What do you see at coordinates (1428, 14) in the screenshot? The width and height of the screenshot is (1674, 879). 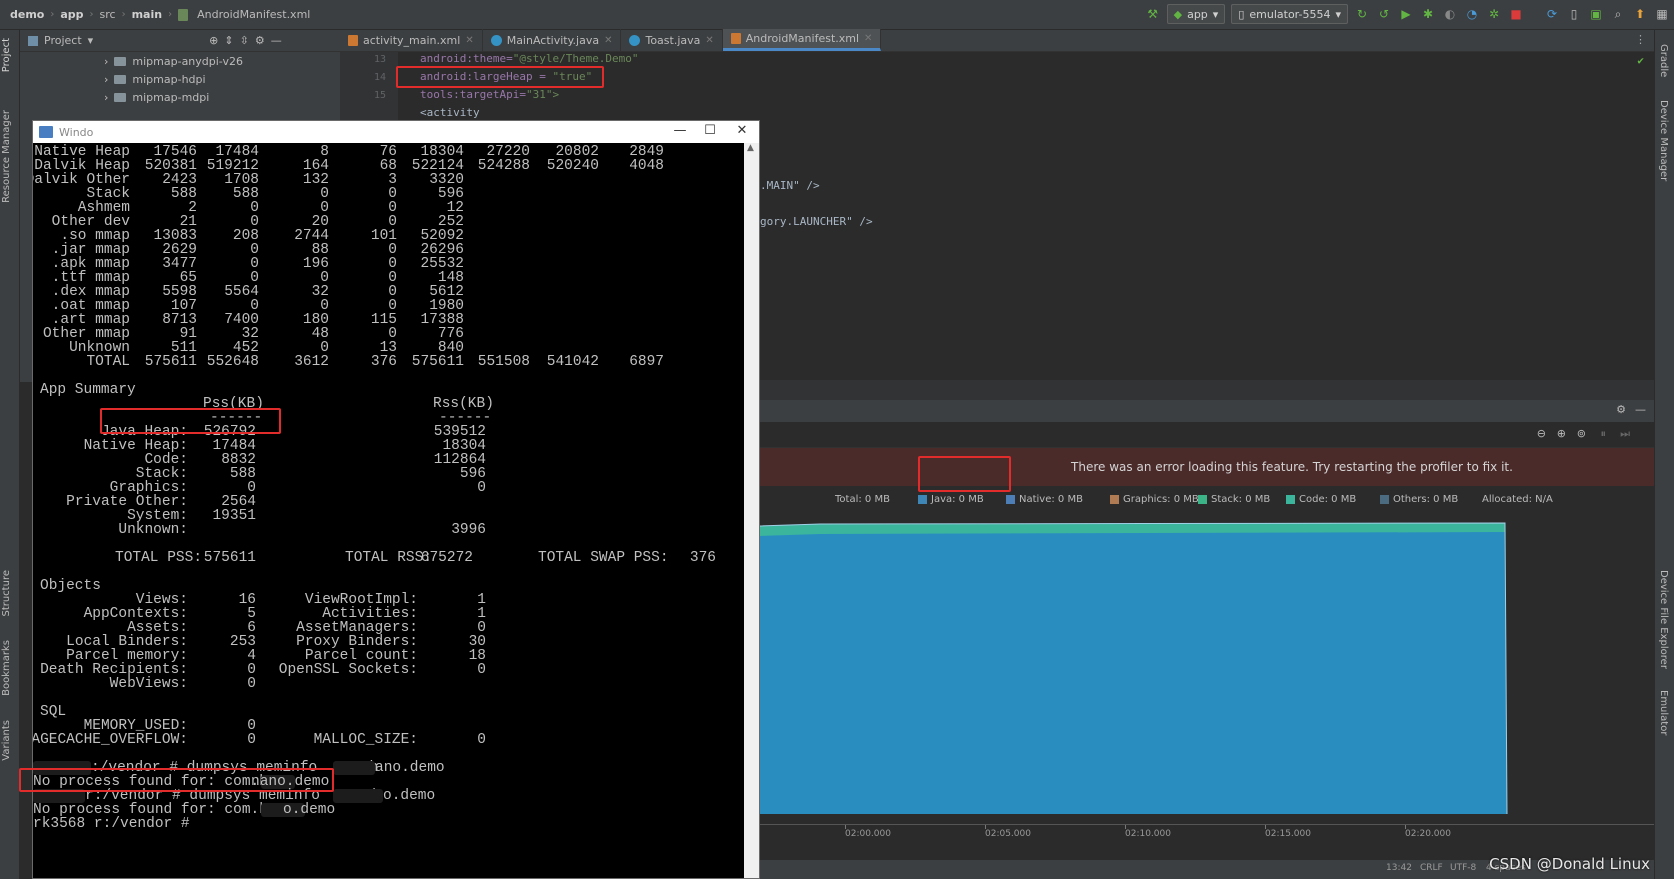 I see `debug-icon: ✱` at bounding box center [1428, 14].